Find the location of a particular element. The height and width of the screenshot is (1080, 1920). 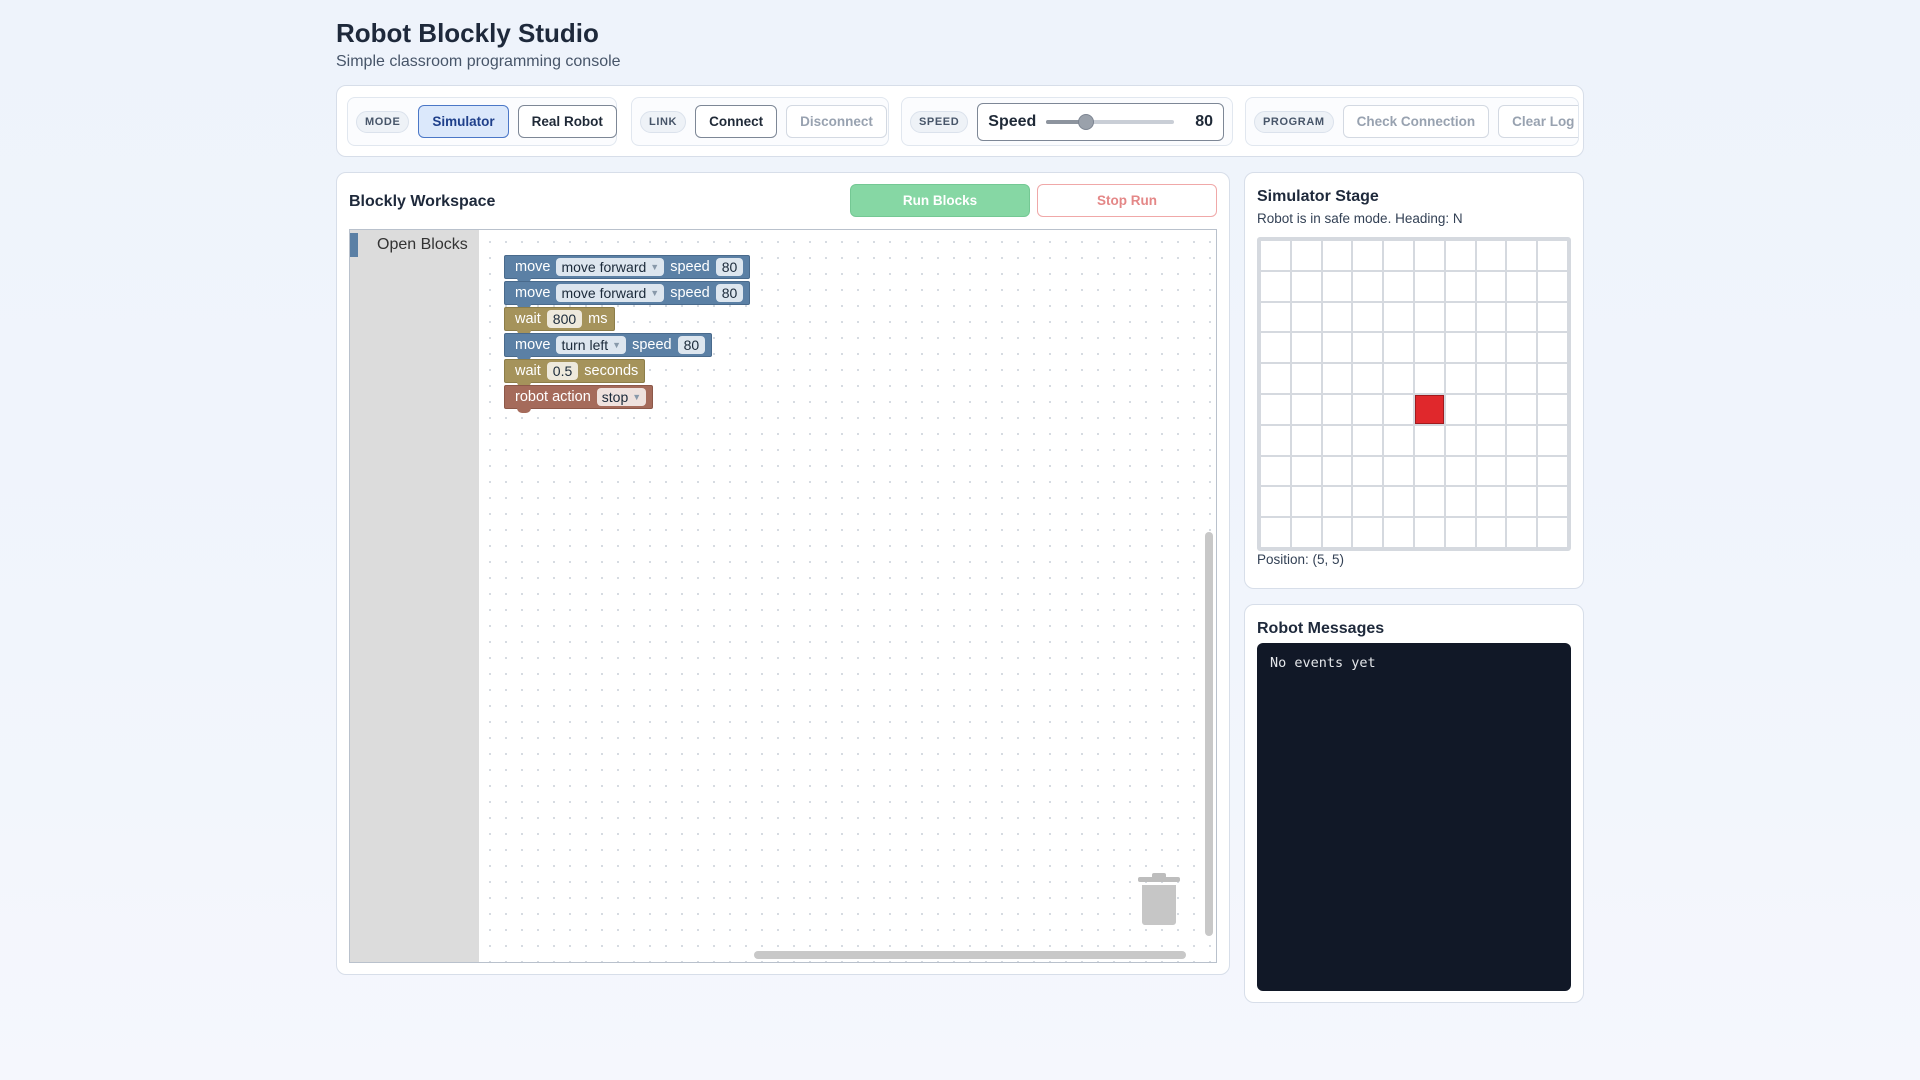

page-title: Robot Blockly Studio is located at coordinates (467, 33).